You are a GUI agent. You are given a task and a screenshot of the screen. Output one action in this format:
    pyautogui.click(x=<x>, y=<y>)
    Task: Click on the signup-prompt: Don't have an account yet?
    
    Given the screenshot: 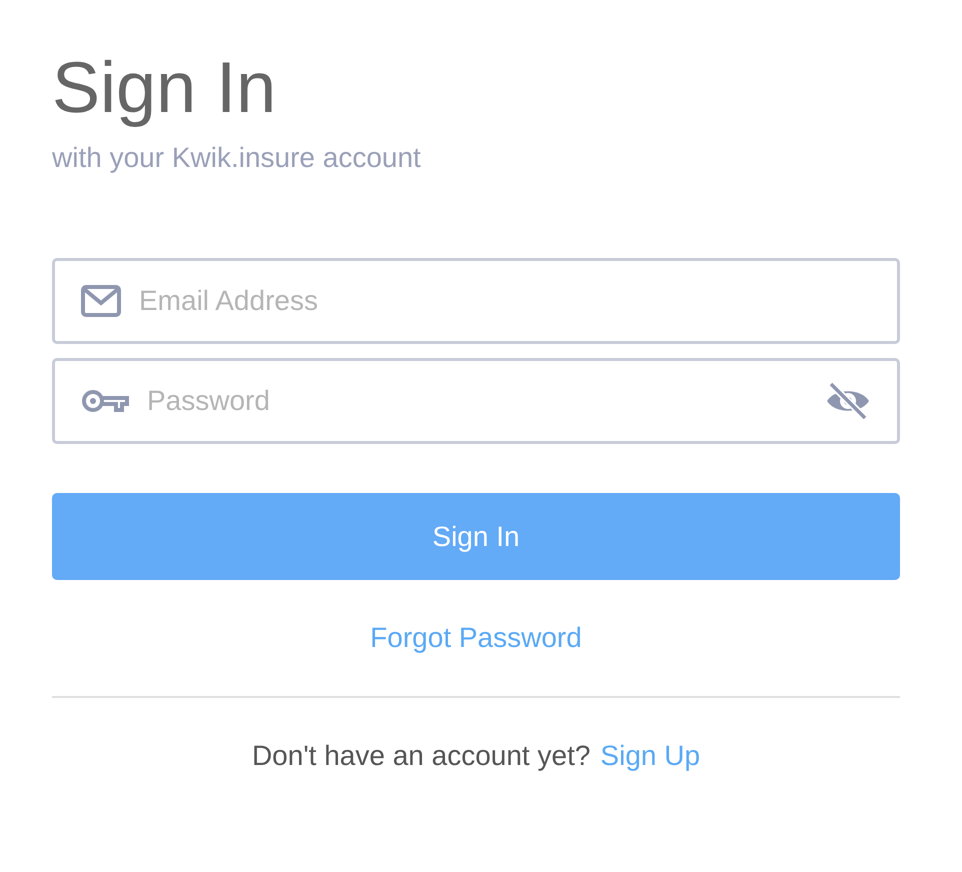 What is the action you would take?
    pyautogui.click(x=421, y=756)
    